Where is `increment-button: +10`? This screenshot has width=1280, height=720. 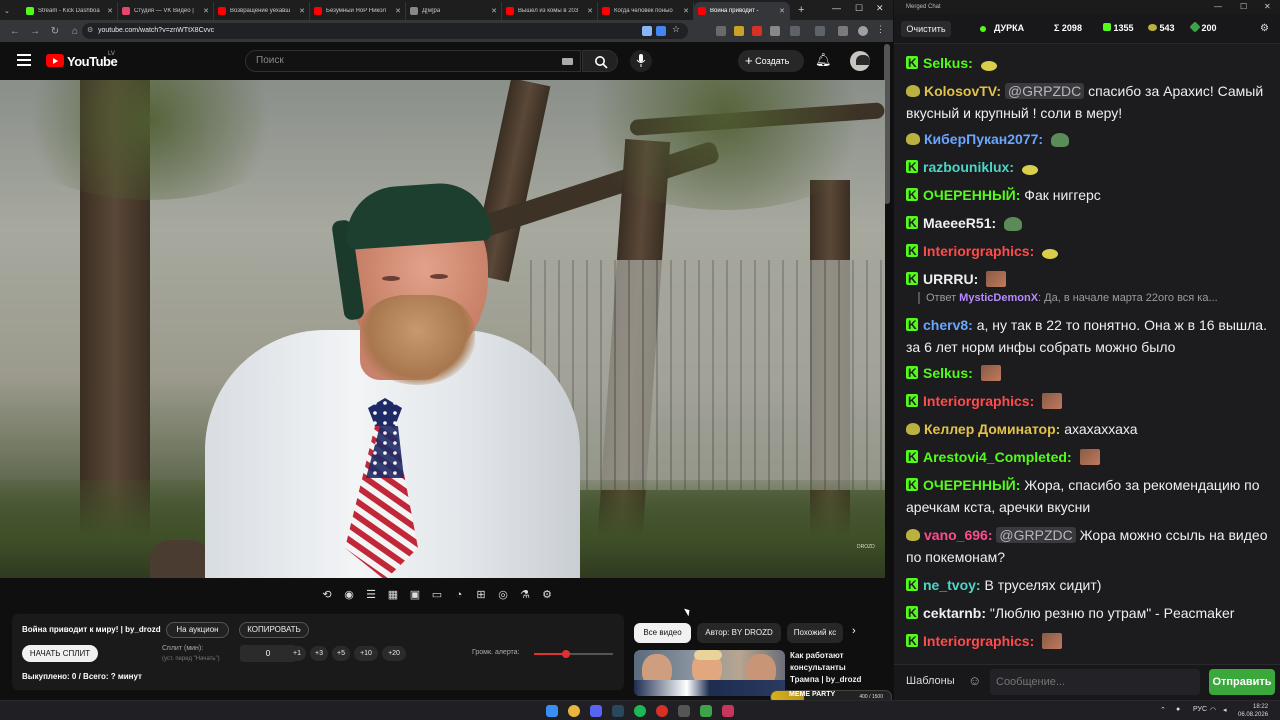
increment-button: +10 is located at coordinates (366, 653).